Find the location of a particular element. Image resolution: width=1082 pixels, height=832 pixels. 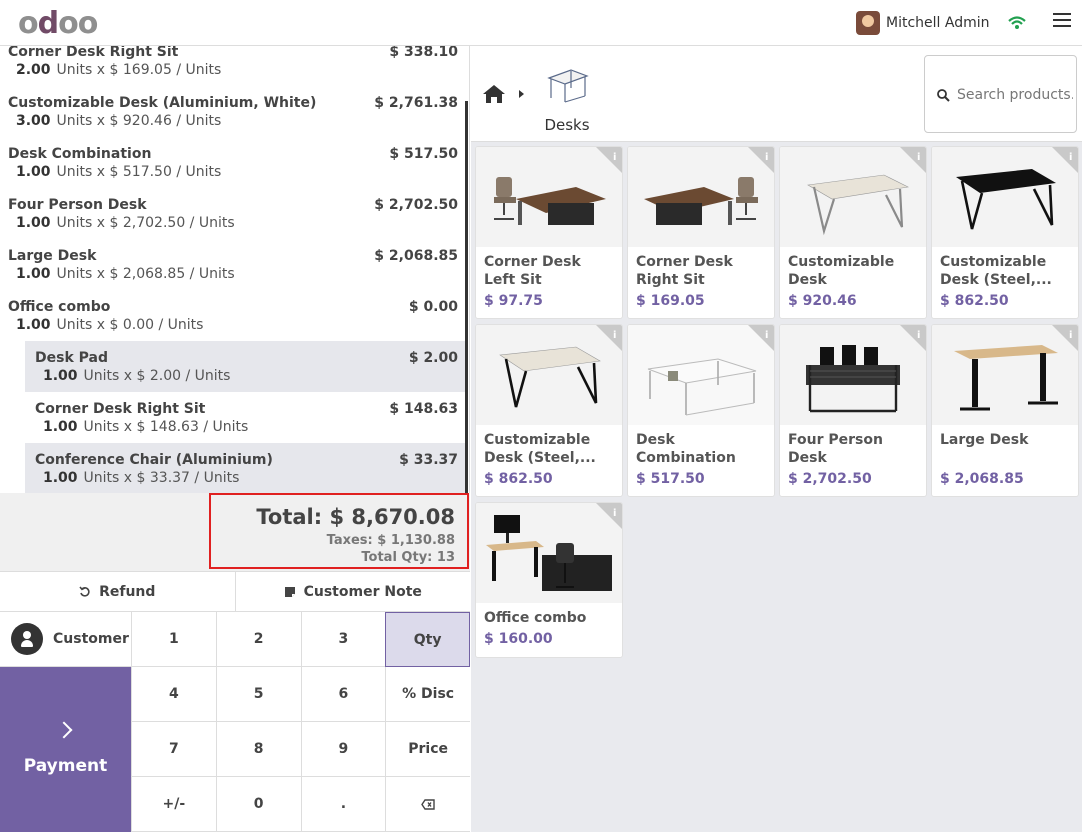

product-price: $ 160.00 is located at coordinates (518, 639).